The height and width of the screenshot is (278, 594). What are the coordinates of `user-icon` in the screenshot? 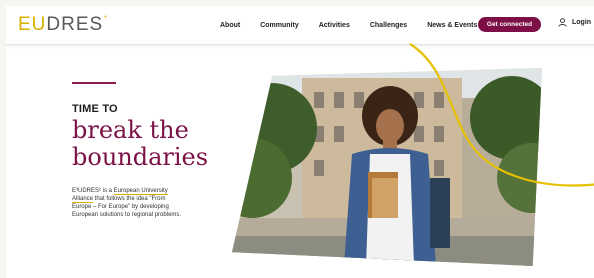 It's located at (562, 22).